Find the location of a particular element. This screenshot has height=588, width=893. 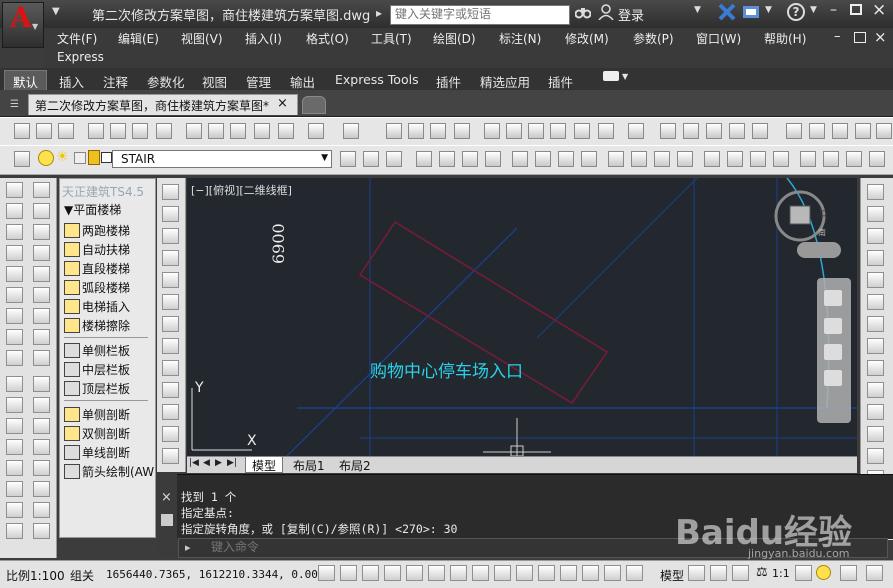

infer-constraints-icon is located at coordinates (326, 573).